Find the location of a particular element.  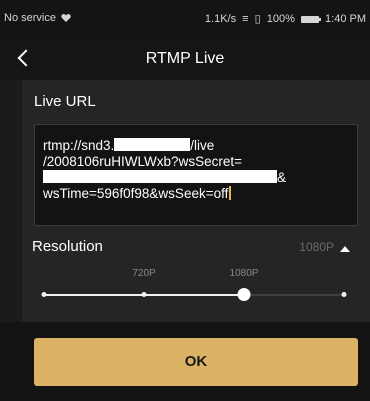

status-carrier: No service is located at coordinates (37, 18).